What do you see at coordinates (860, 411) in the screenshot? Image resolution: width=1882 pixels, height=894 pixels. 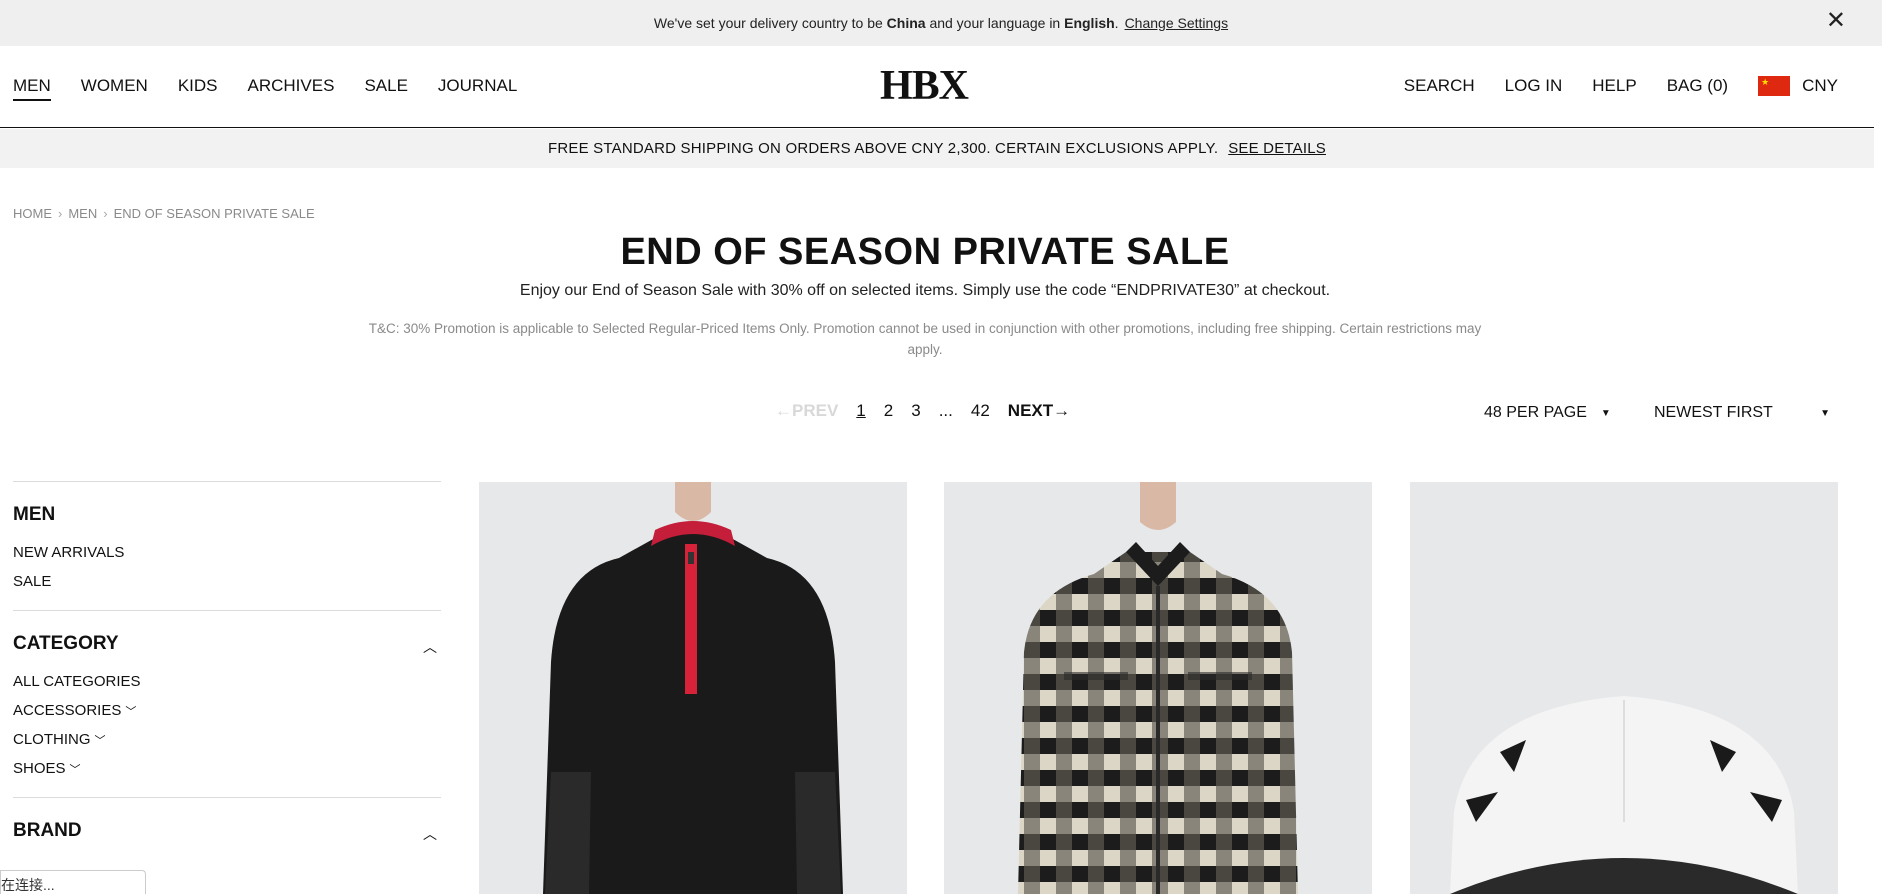 I see `page-1-link: 1` at bounding box center [860, 411].